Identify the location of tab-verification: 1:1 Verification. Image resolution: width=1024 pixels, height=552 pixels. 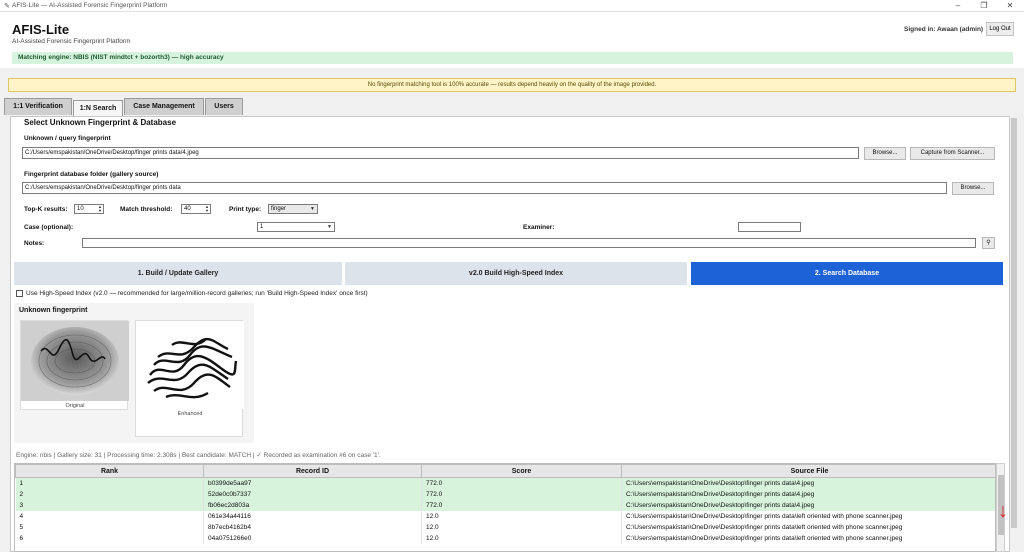
(38, 106).